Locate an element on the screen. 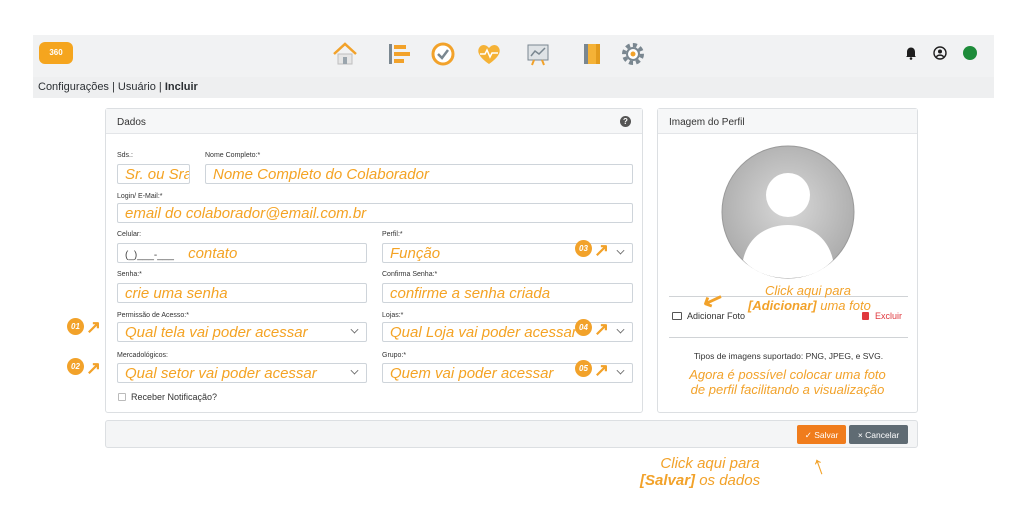 This screenshot has width=1024, height=523. breadcrumb-current: Incluir is located at coordinates (181, 87).